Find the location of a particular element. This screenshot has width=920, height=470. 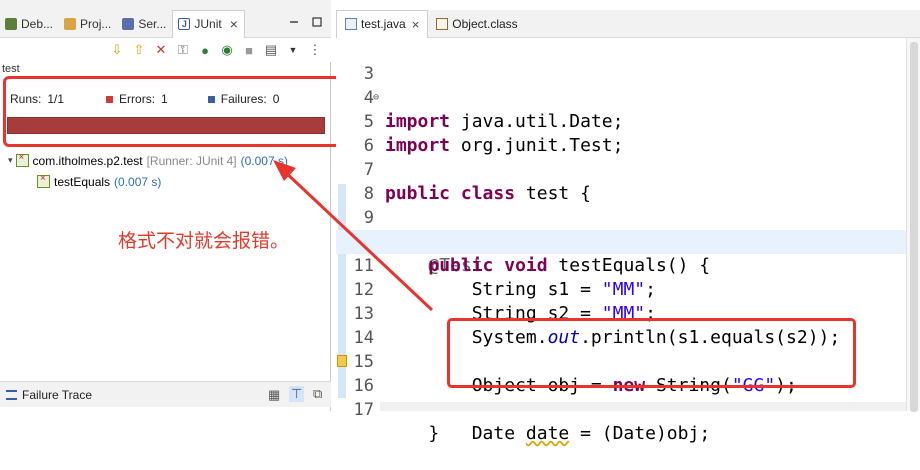

folder-icon is located at coordinates (70, 23).